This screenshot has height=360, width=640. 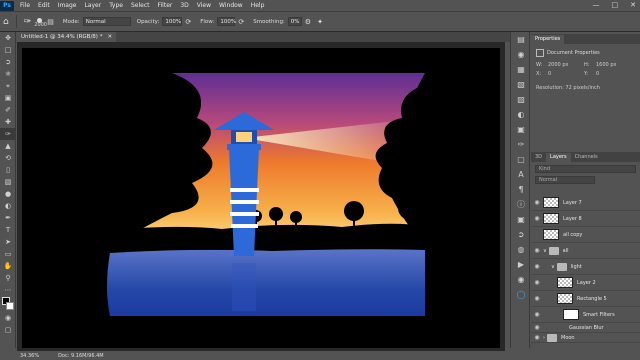 I want to click on zoom-tool-icon: ⚲, so click(x=8, y=278).